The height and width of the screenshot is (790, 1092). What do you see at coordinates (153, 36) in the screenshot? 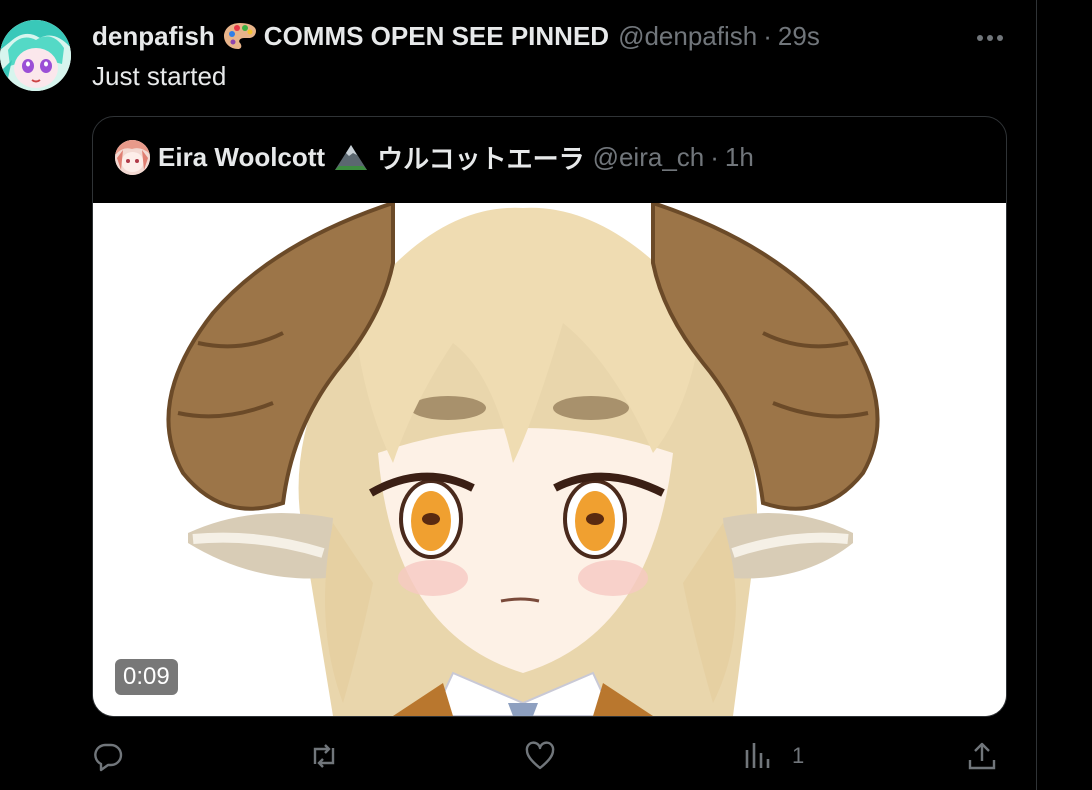
I see `author-display-name: denpafish` at bounding box center [153, 36].